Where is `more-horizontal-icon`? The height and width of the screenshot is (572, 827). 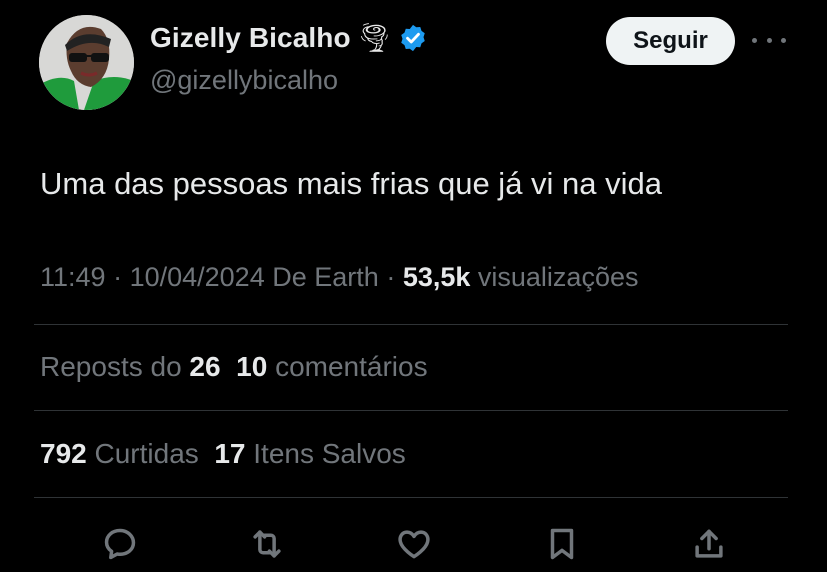 more-horizontal-icon is located at coordinates (769, 40).